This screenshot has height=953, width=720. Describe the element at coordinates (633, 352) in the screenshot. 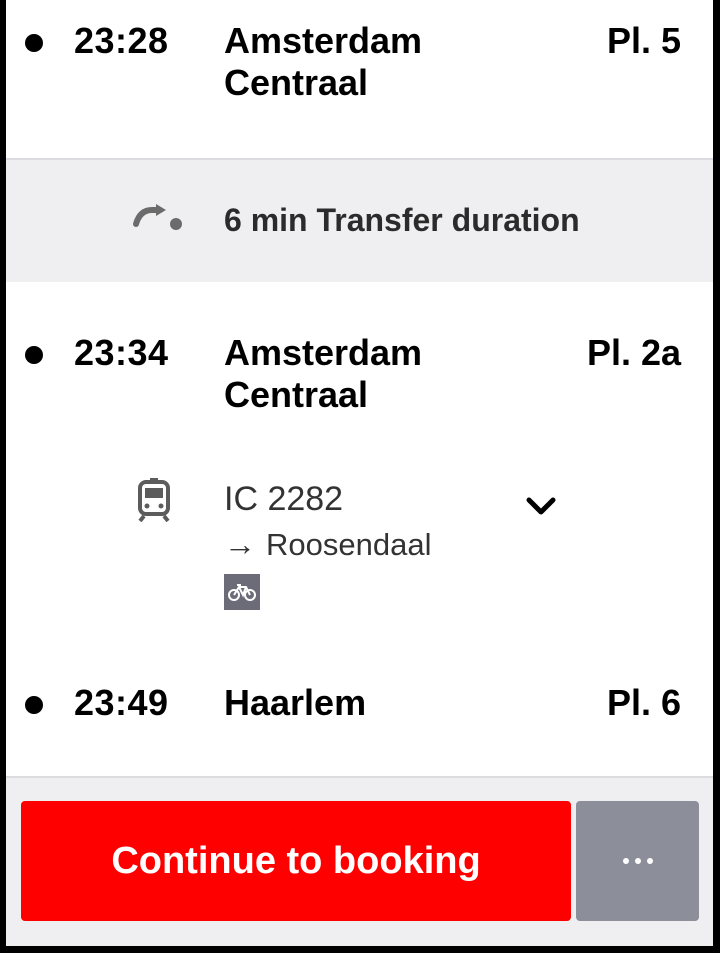

I see `departure-platform: Pl. 2a` at that location.